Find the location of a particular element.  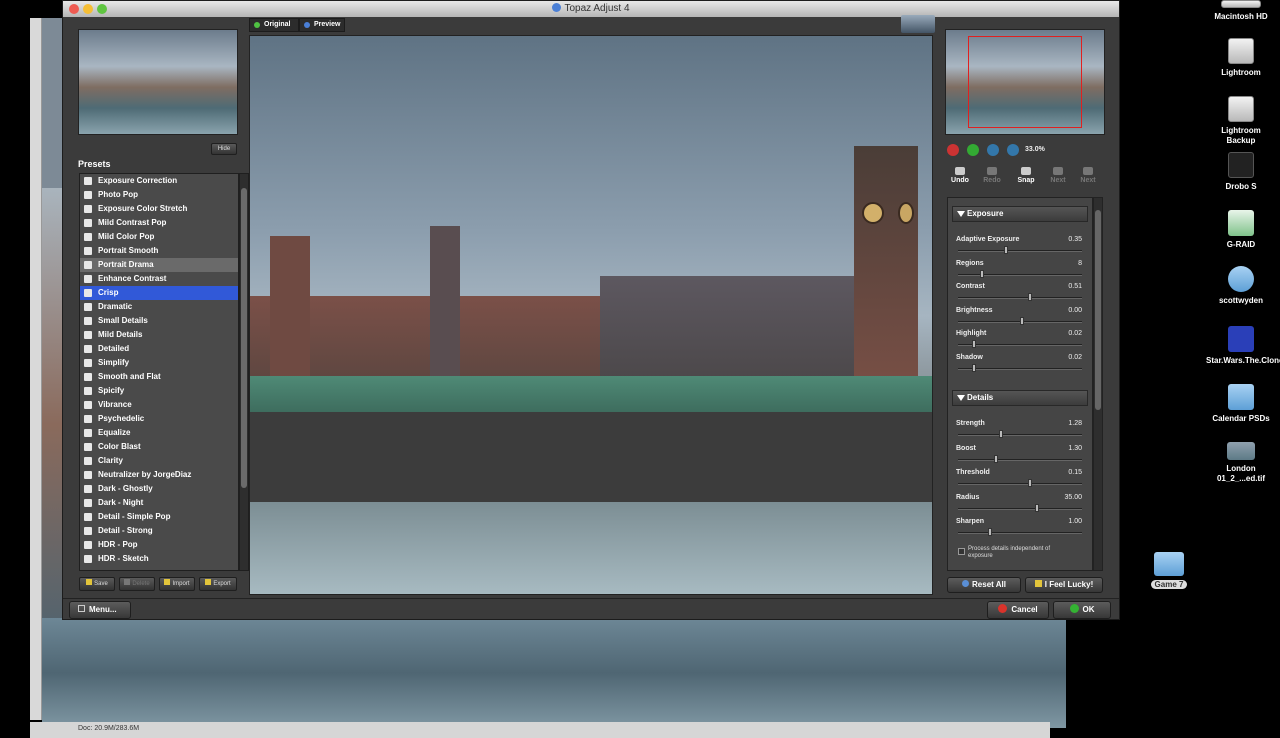

delete-button: Delete is located at coordinates (137, 584).